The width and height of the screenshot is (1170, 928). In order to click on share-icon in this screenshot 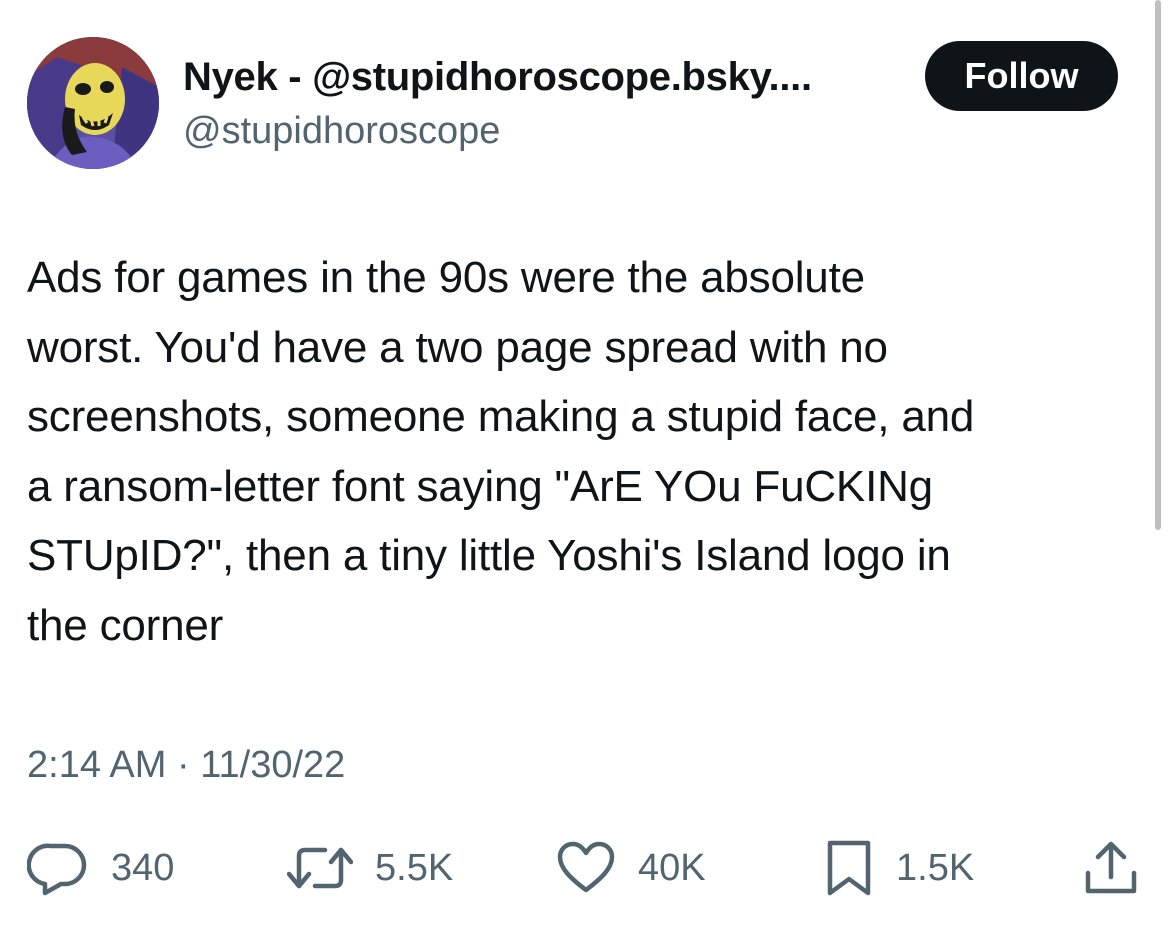, I will do `click(1111, 867)`.